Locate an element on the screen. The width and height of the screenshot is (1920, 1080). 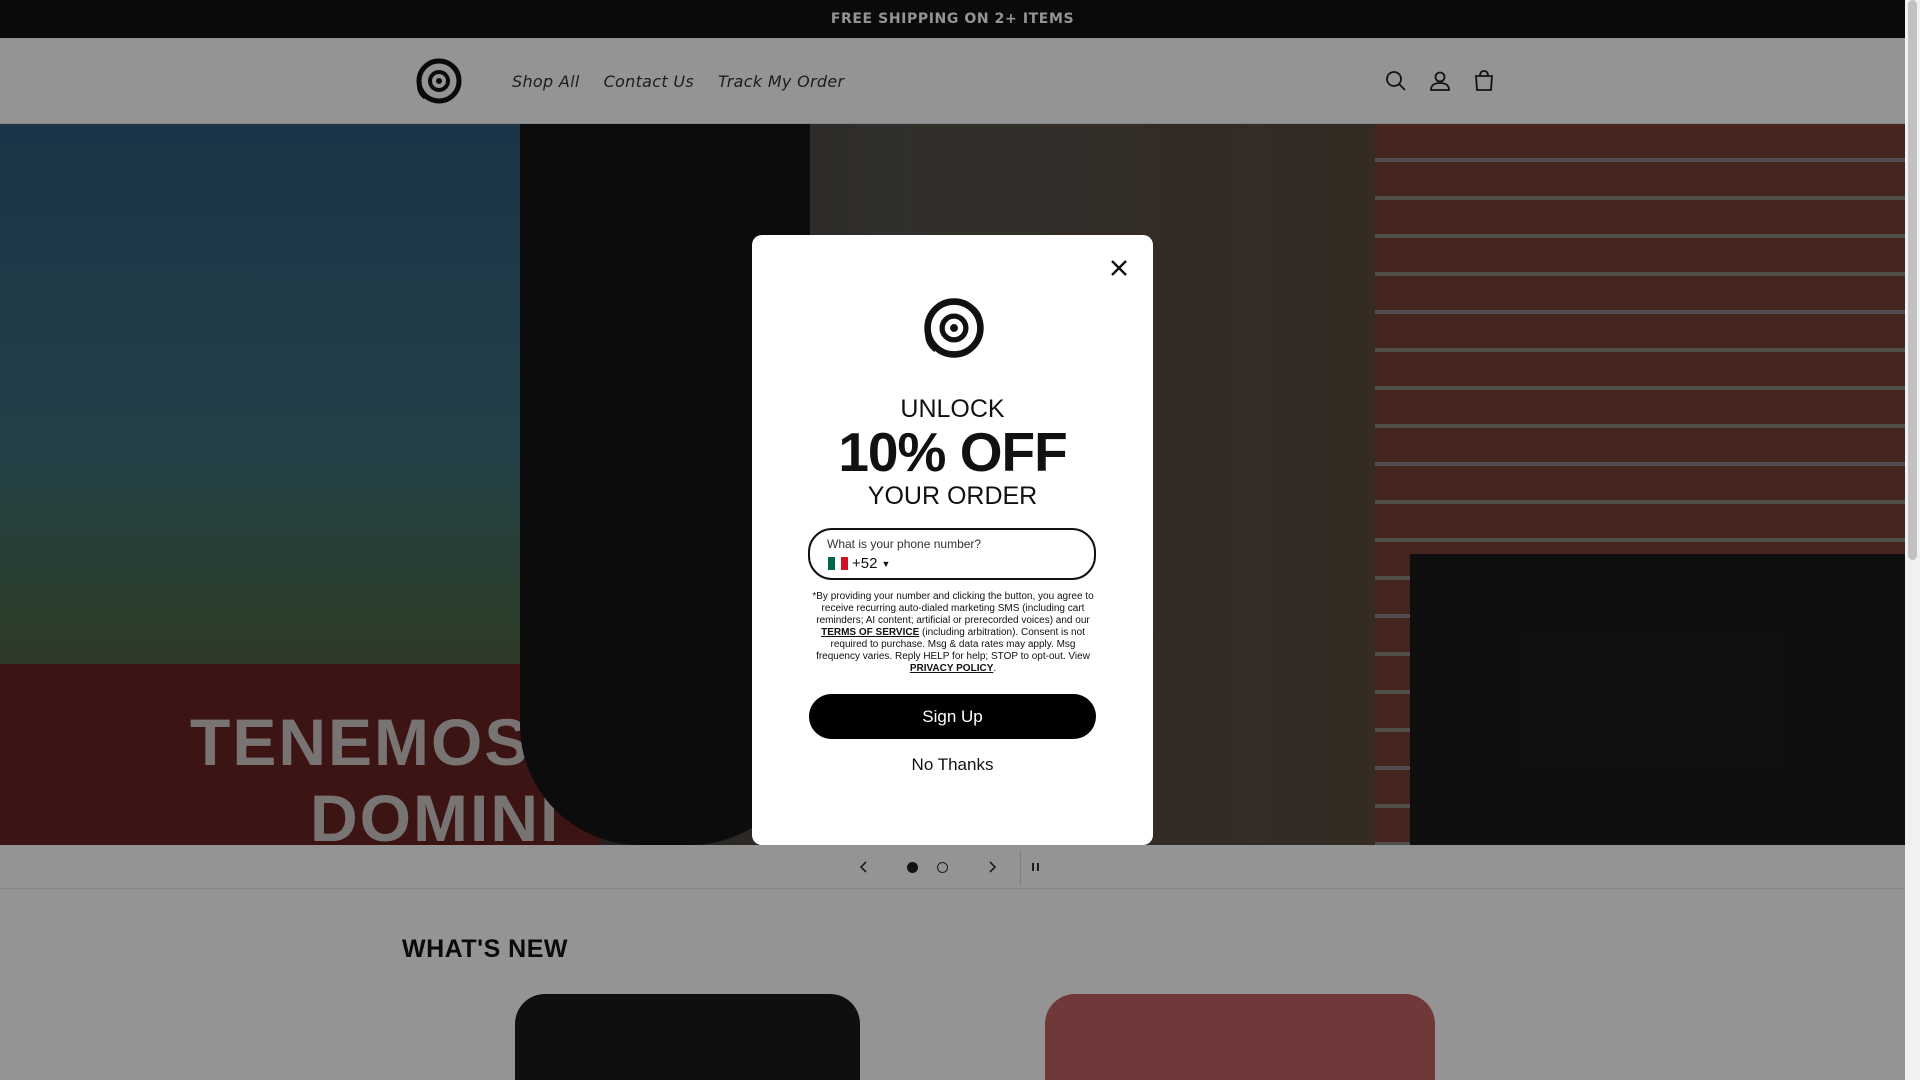
sign-up-button: Sign Up is located at coordinates (952, 716).